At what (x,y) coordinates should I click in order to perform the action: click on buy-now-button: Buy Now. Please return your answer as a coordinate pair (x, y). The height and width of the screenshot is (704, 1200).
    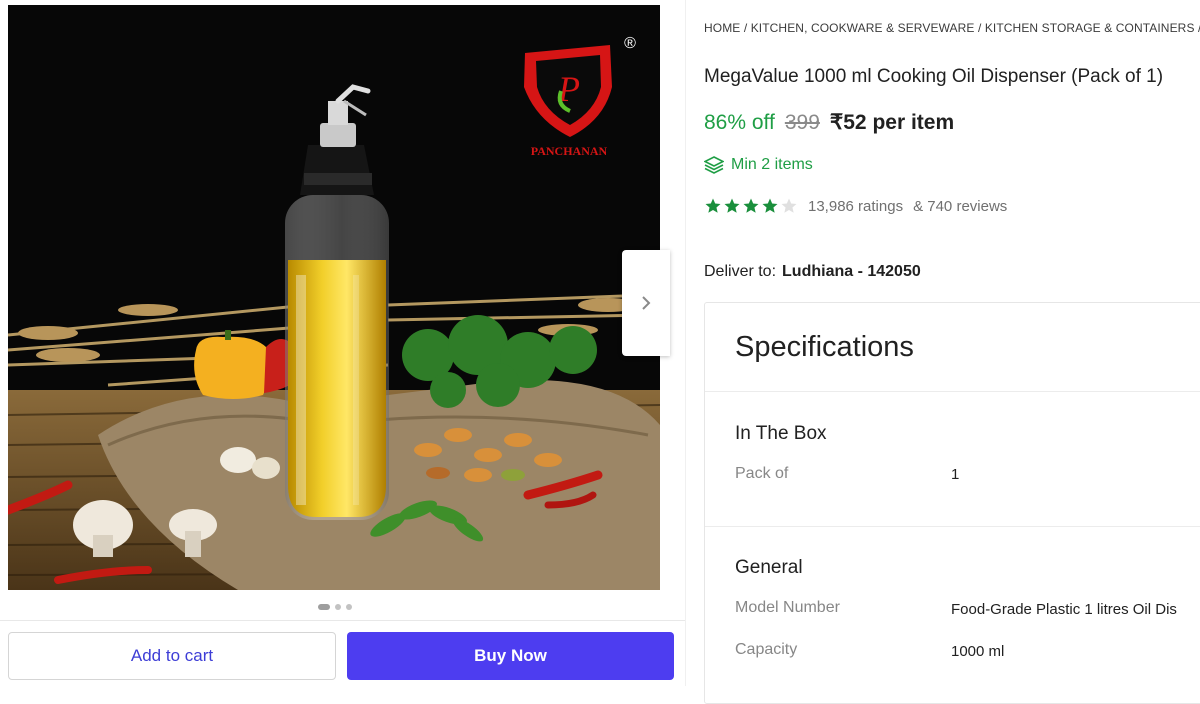
    Looking at the image, I should click on (510, 656).